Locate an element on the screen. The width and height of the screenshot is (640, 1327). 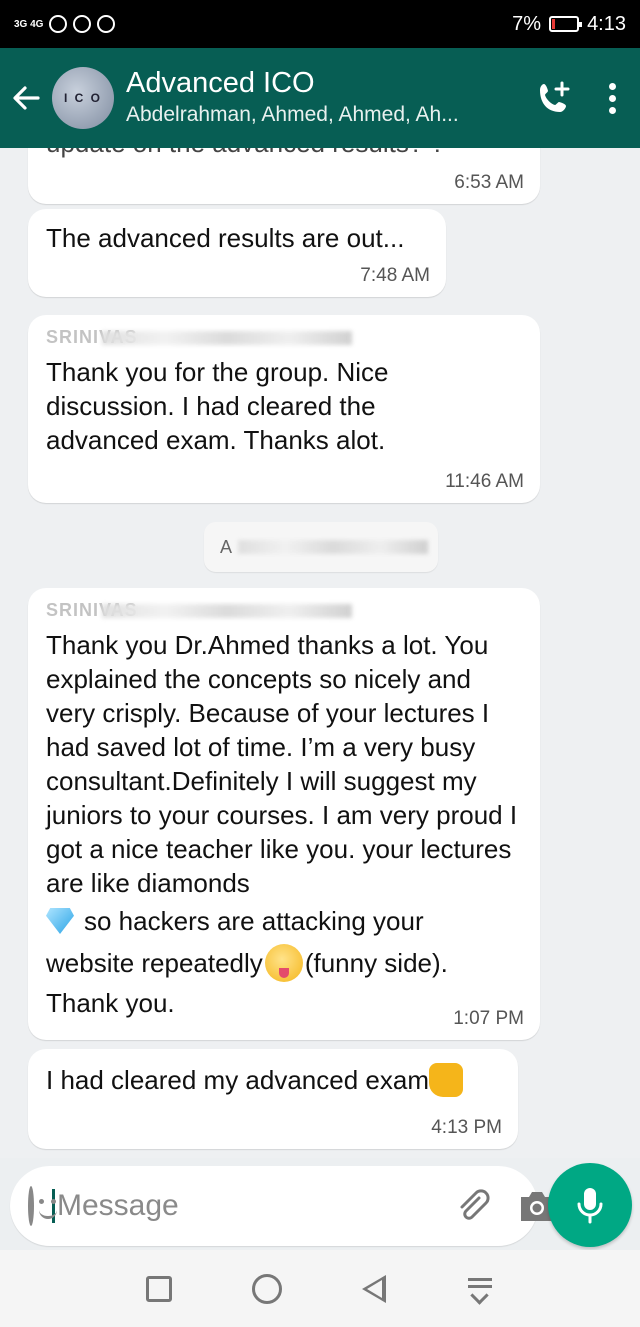
battery-icon is located at coordinates (566, 24).